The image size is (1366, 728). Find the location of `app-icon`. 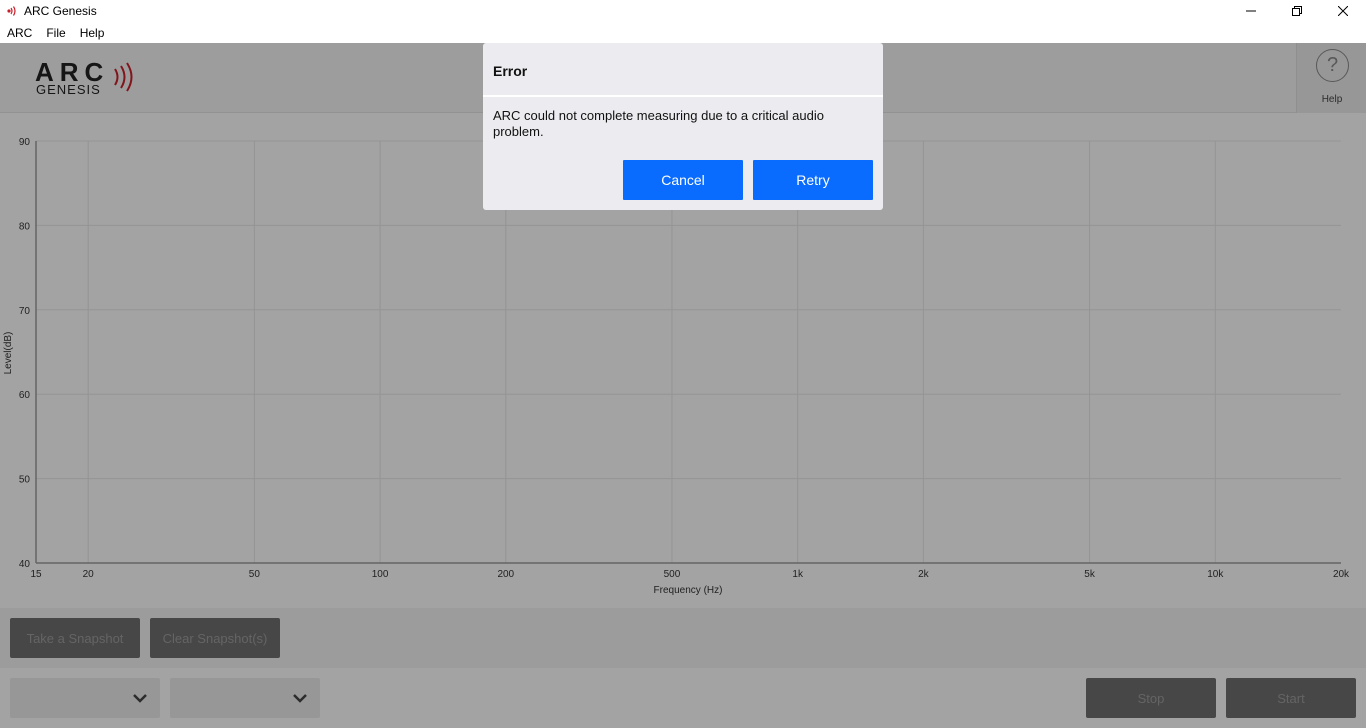

app-icon is located at coordinates (12, 11).